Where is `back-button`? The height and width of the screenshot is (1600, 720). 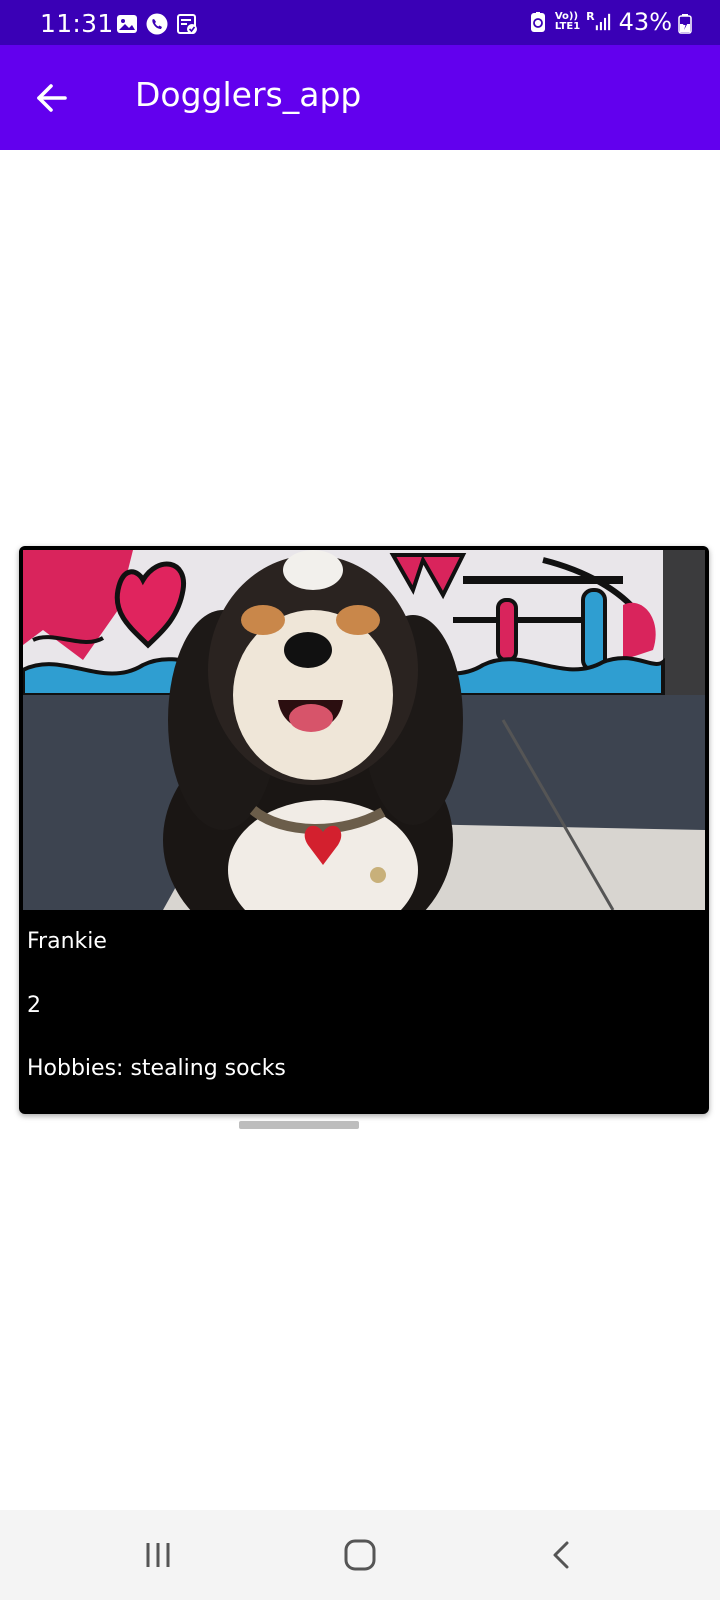 back-button is located at coordinates (51, 98).